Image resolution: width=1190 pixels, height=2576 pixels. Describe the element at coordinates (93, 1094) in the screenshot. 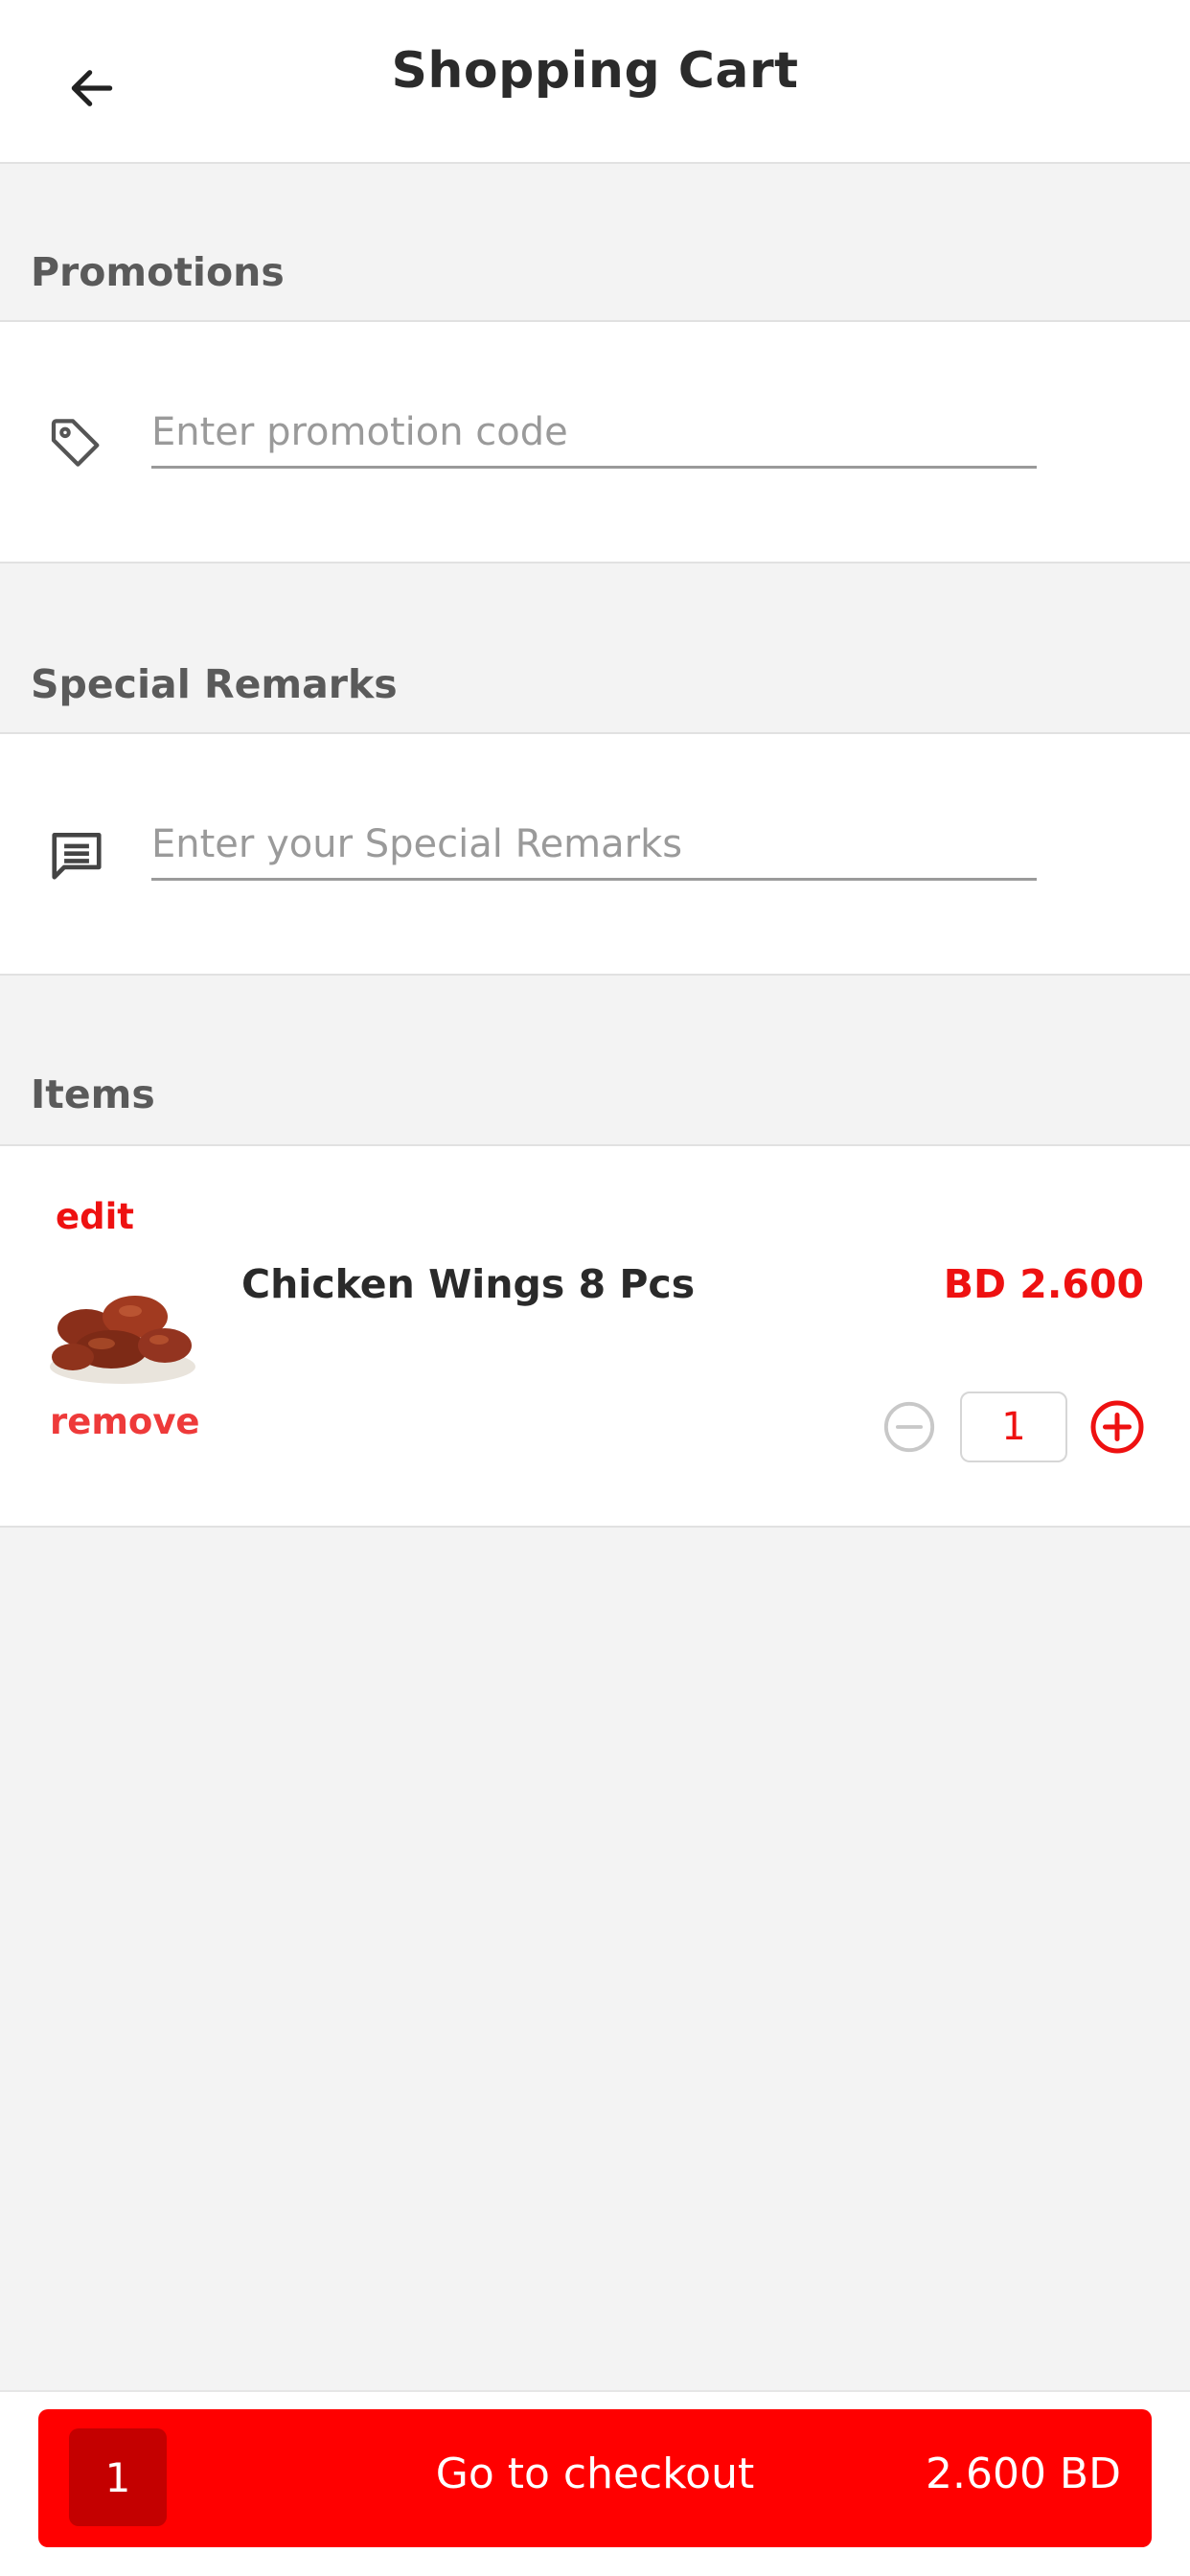

I see `items-section-label: Items` at that location.